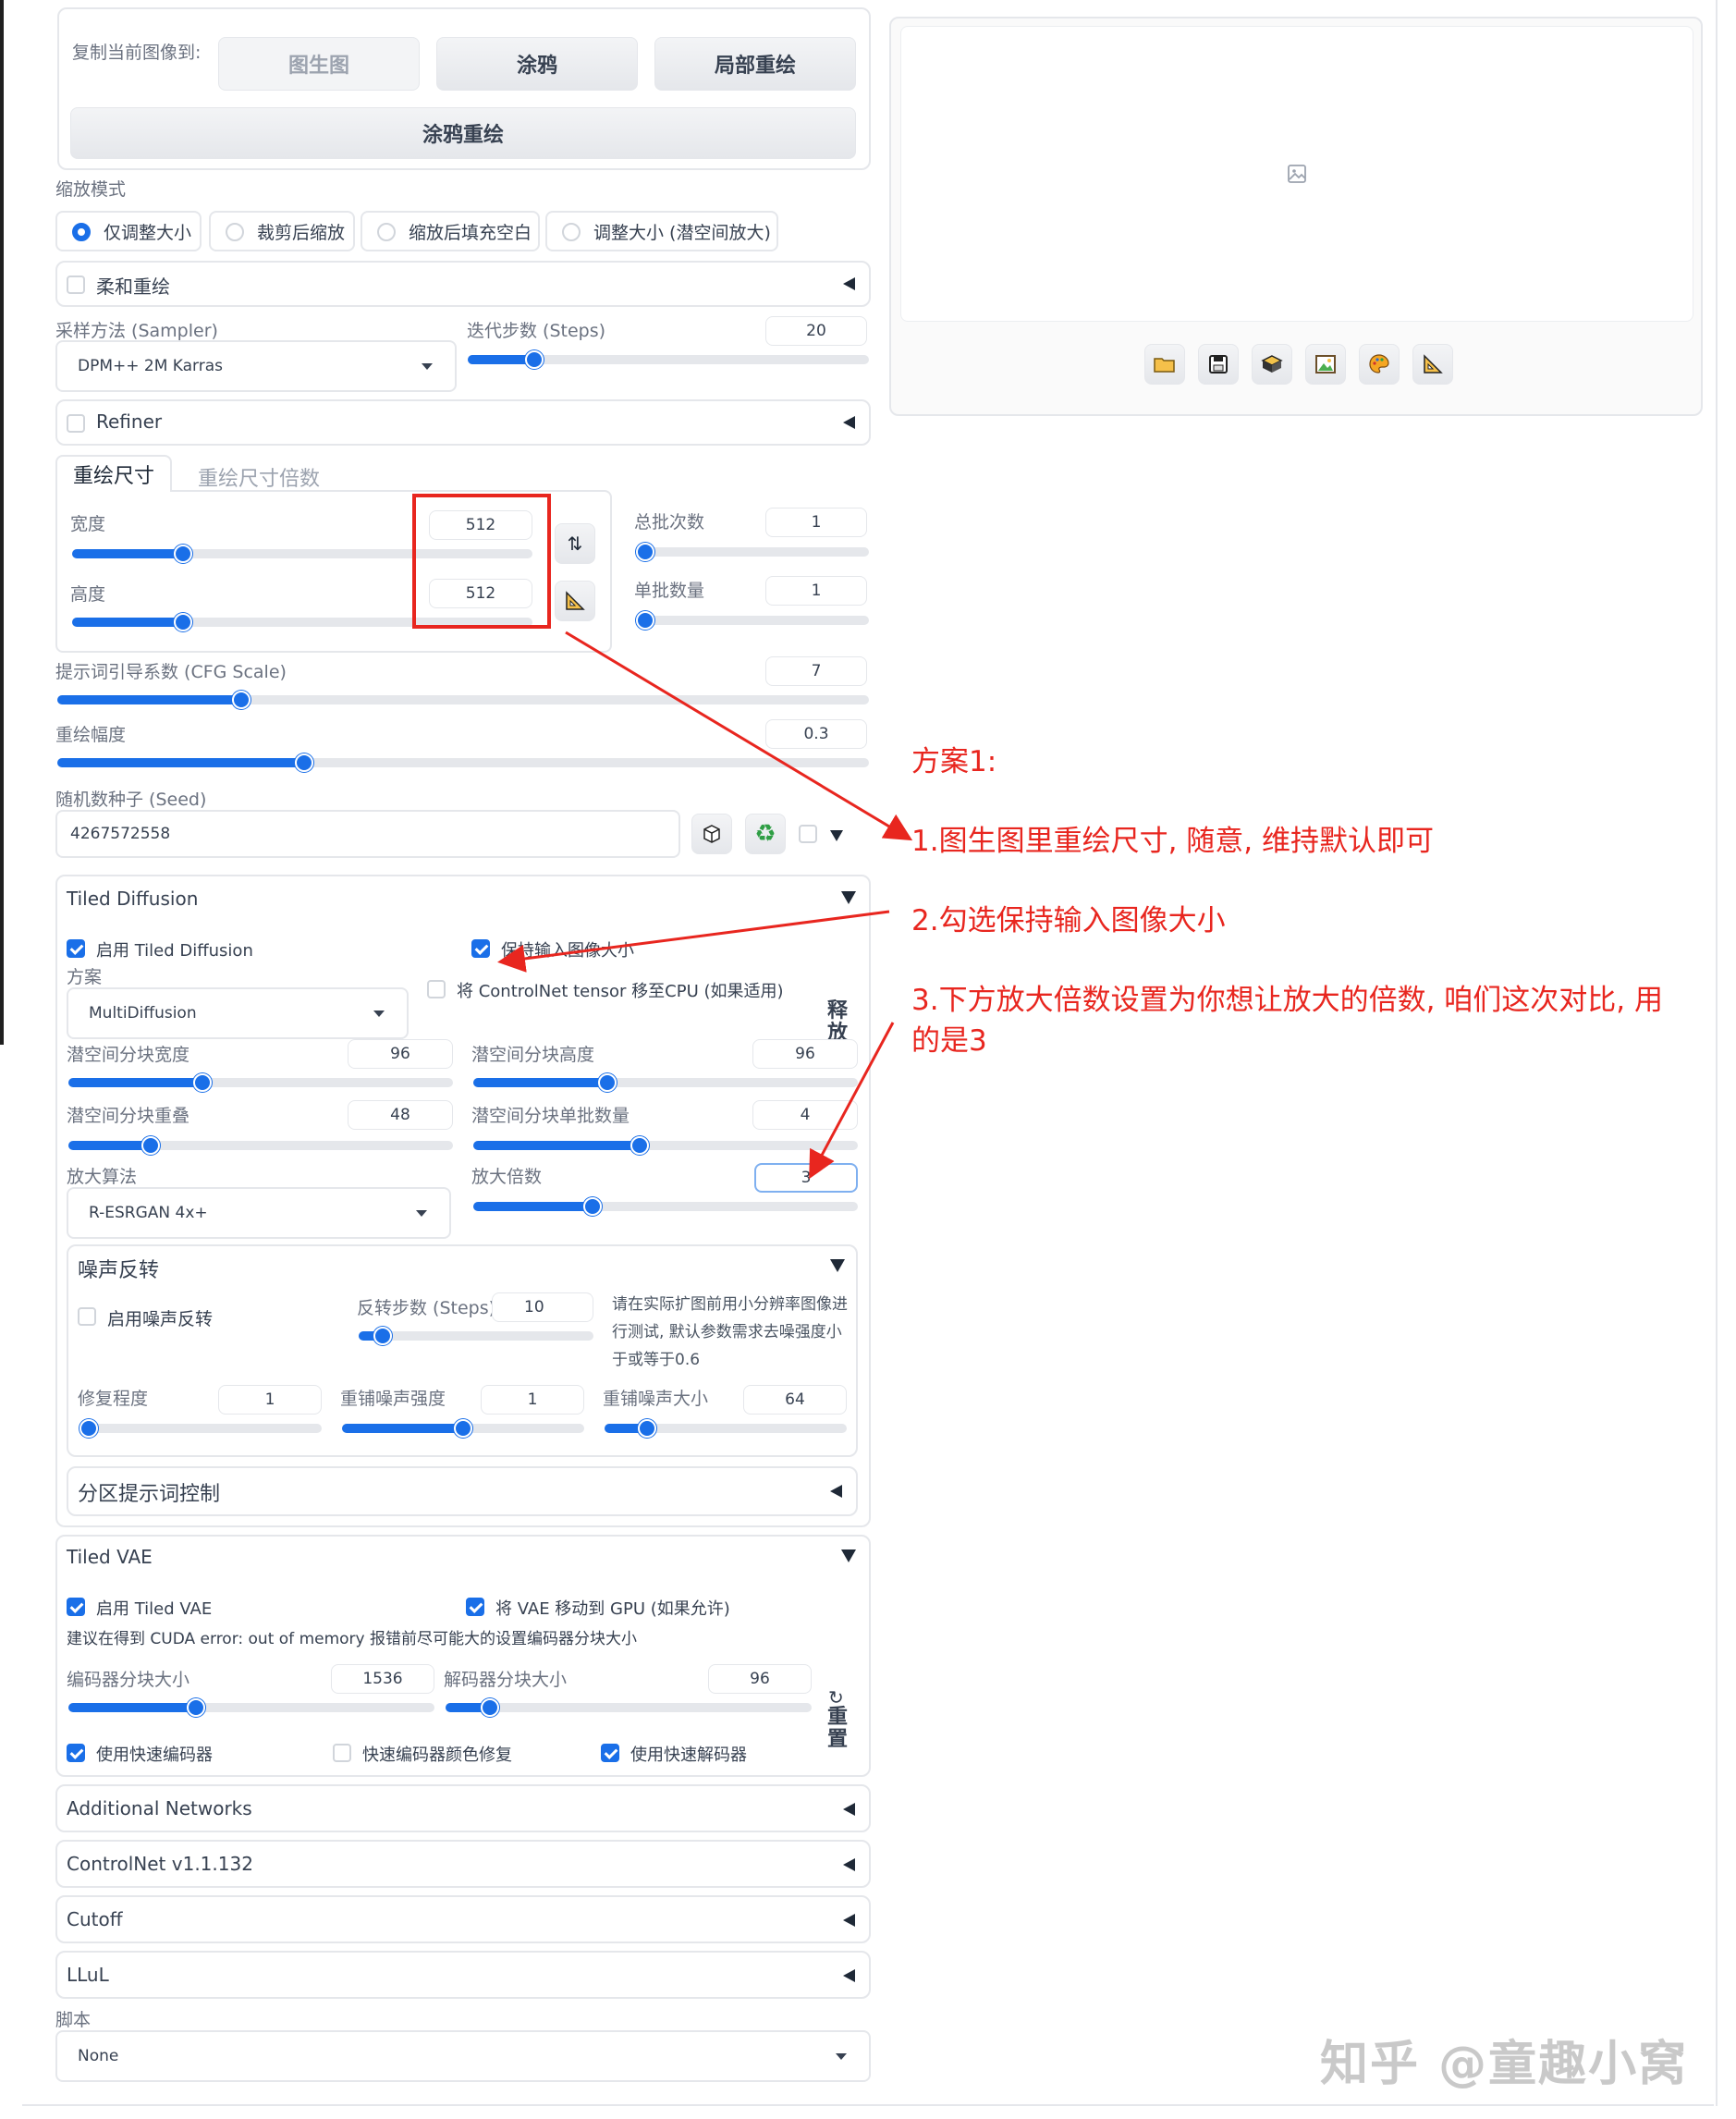 The height and width of the screenshot is (2119, 1736). I want to click on annotation-step3-line2: 的是3, so click(949, 1041).